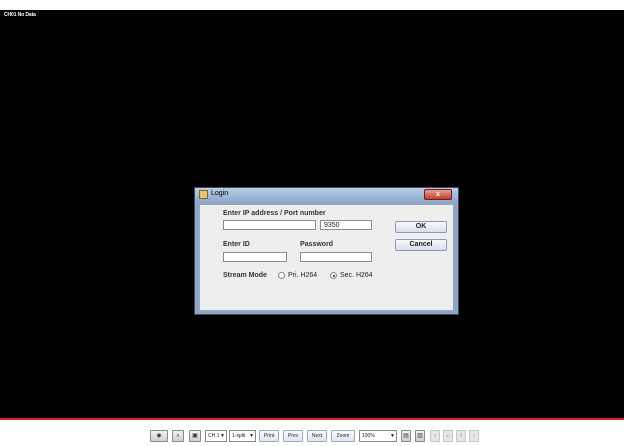 The width and height of the screenshot is (624, 446). What do you see at coordinates (255, 257) in the screenshot?
I see `id-field` at bounding box center [255, 257].